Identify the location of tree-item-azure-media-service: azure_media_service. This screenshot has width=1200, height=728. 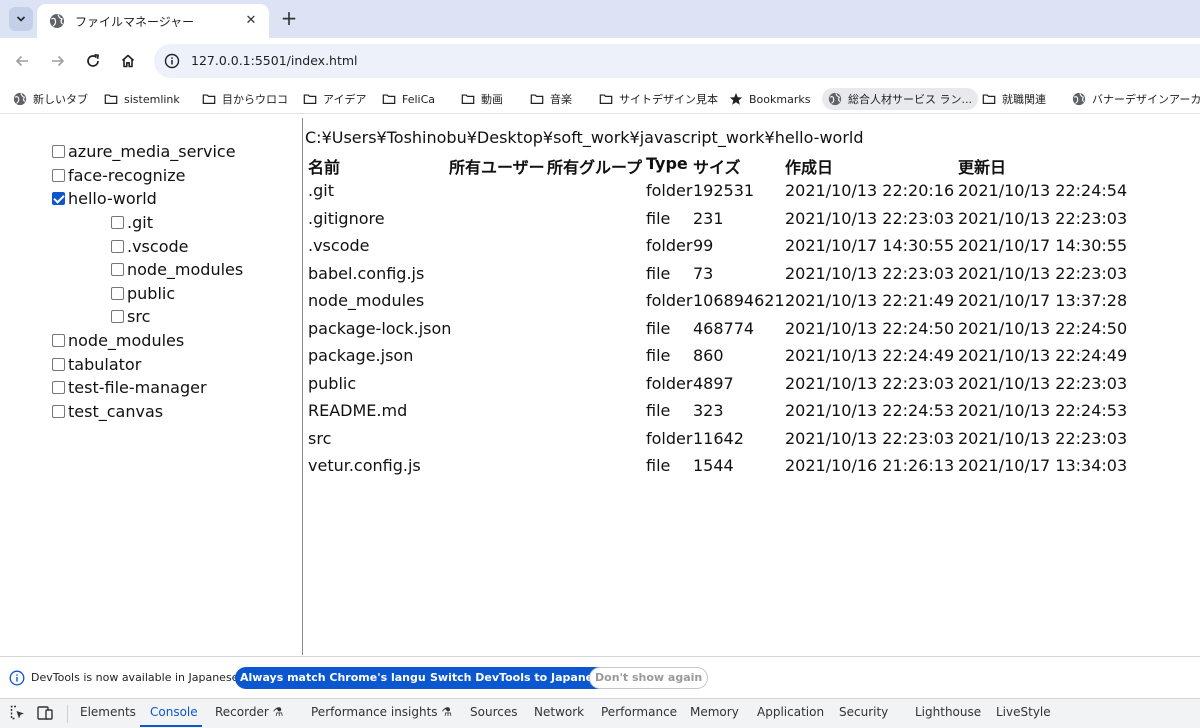
(144, 151).